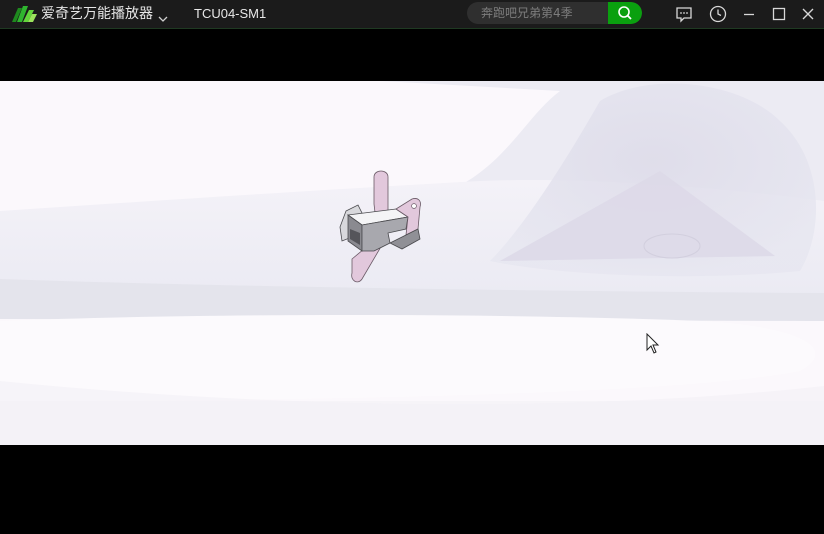  Describe the element at coordinates (654, 343) in the screenshot. I see `mouse-cursor-icon` at that location.